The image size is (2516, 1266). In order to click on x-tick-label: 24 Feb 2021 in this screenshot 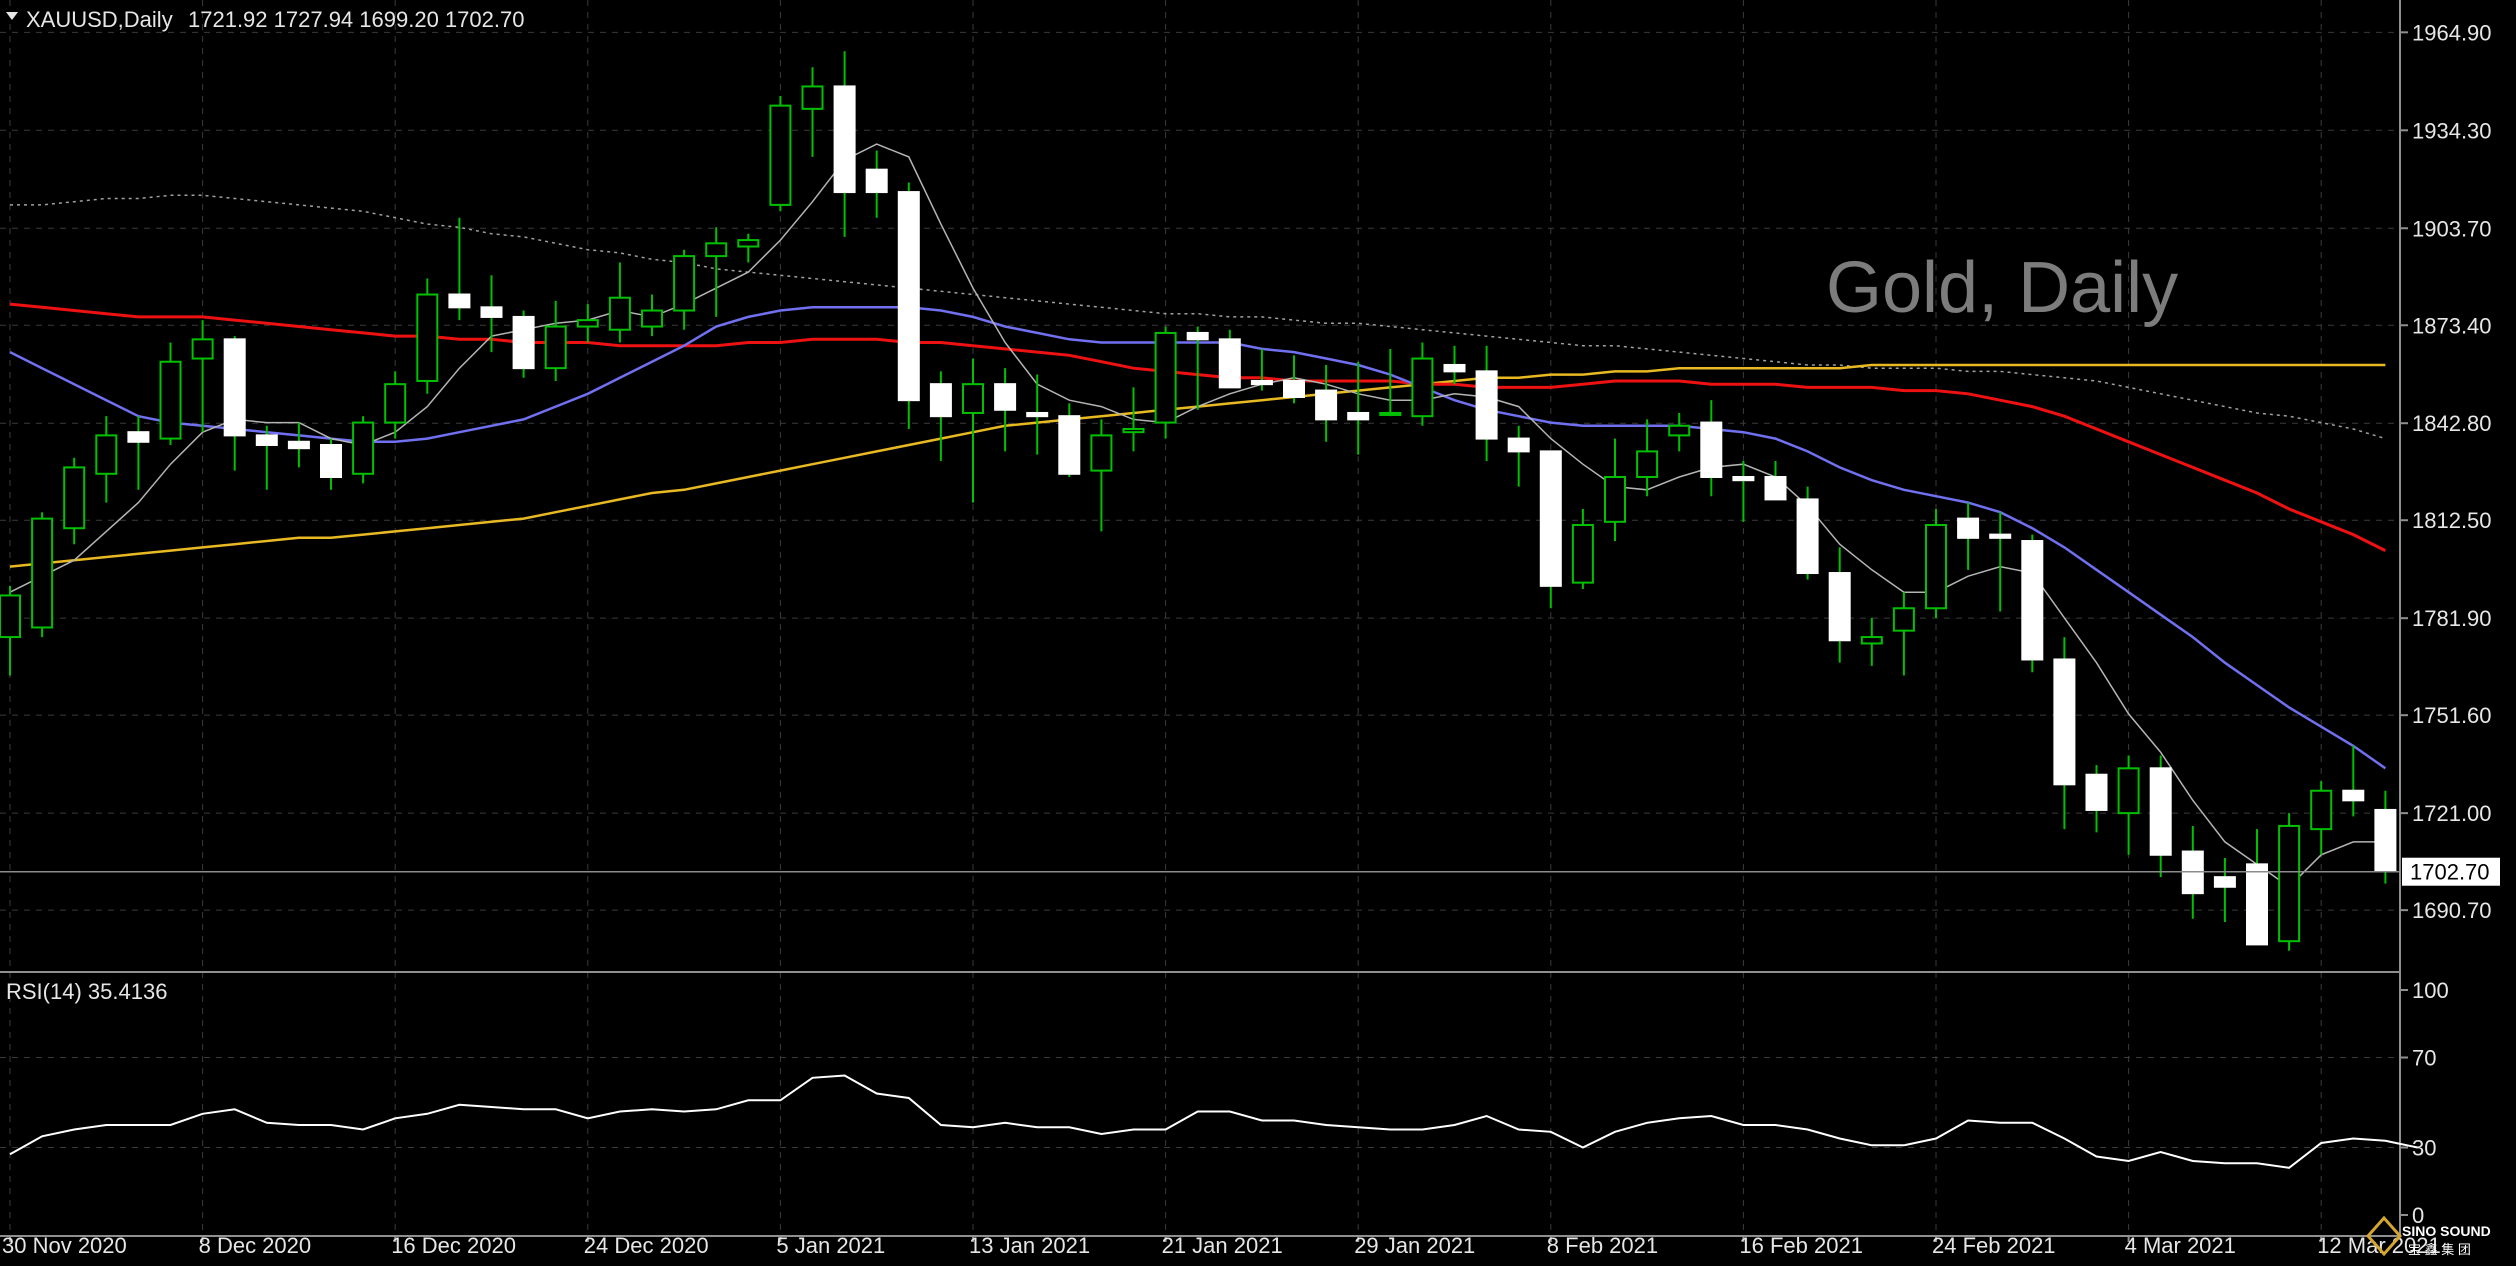, I will do `click(1994, 1245)`.